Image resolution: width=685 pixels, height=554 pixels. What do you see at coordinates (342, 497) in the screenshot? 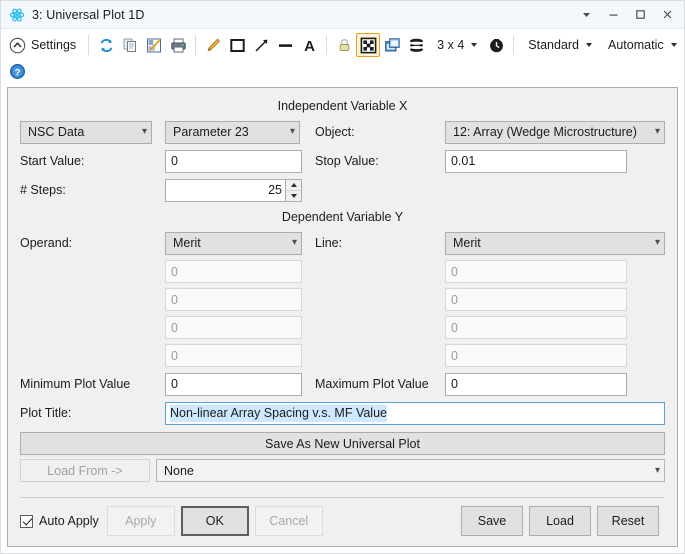
I see `footer-divider` at bounding box center [342, 497].